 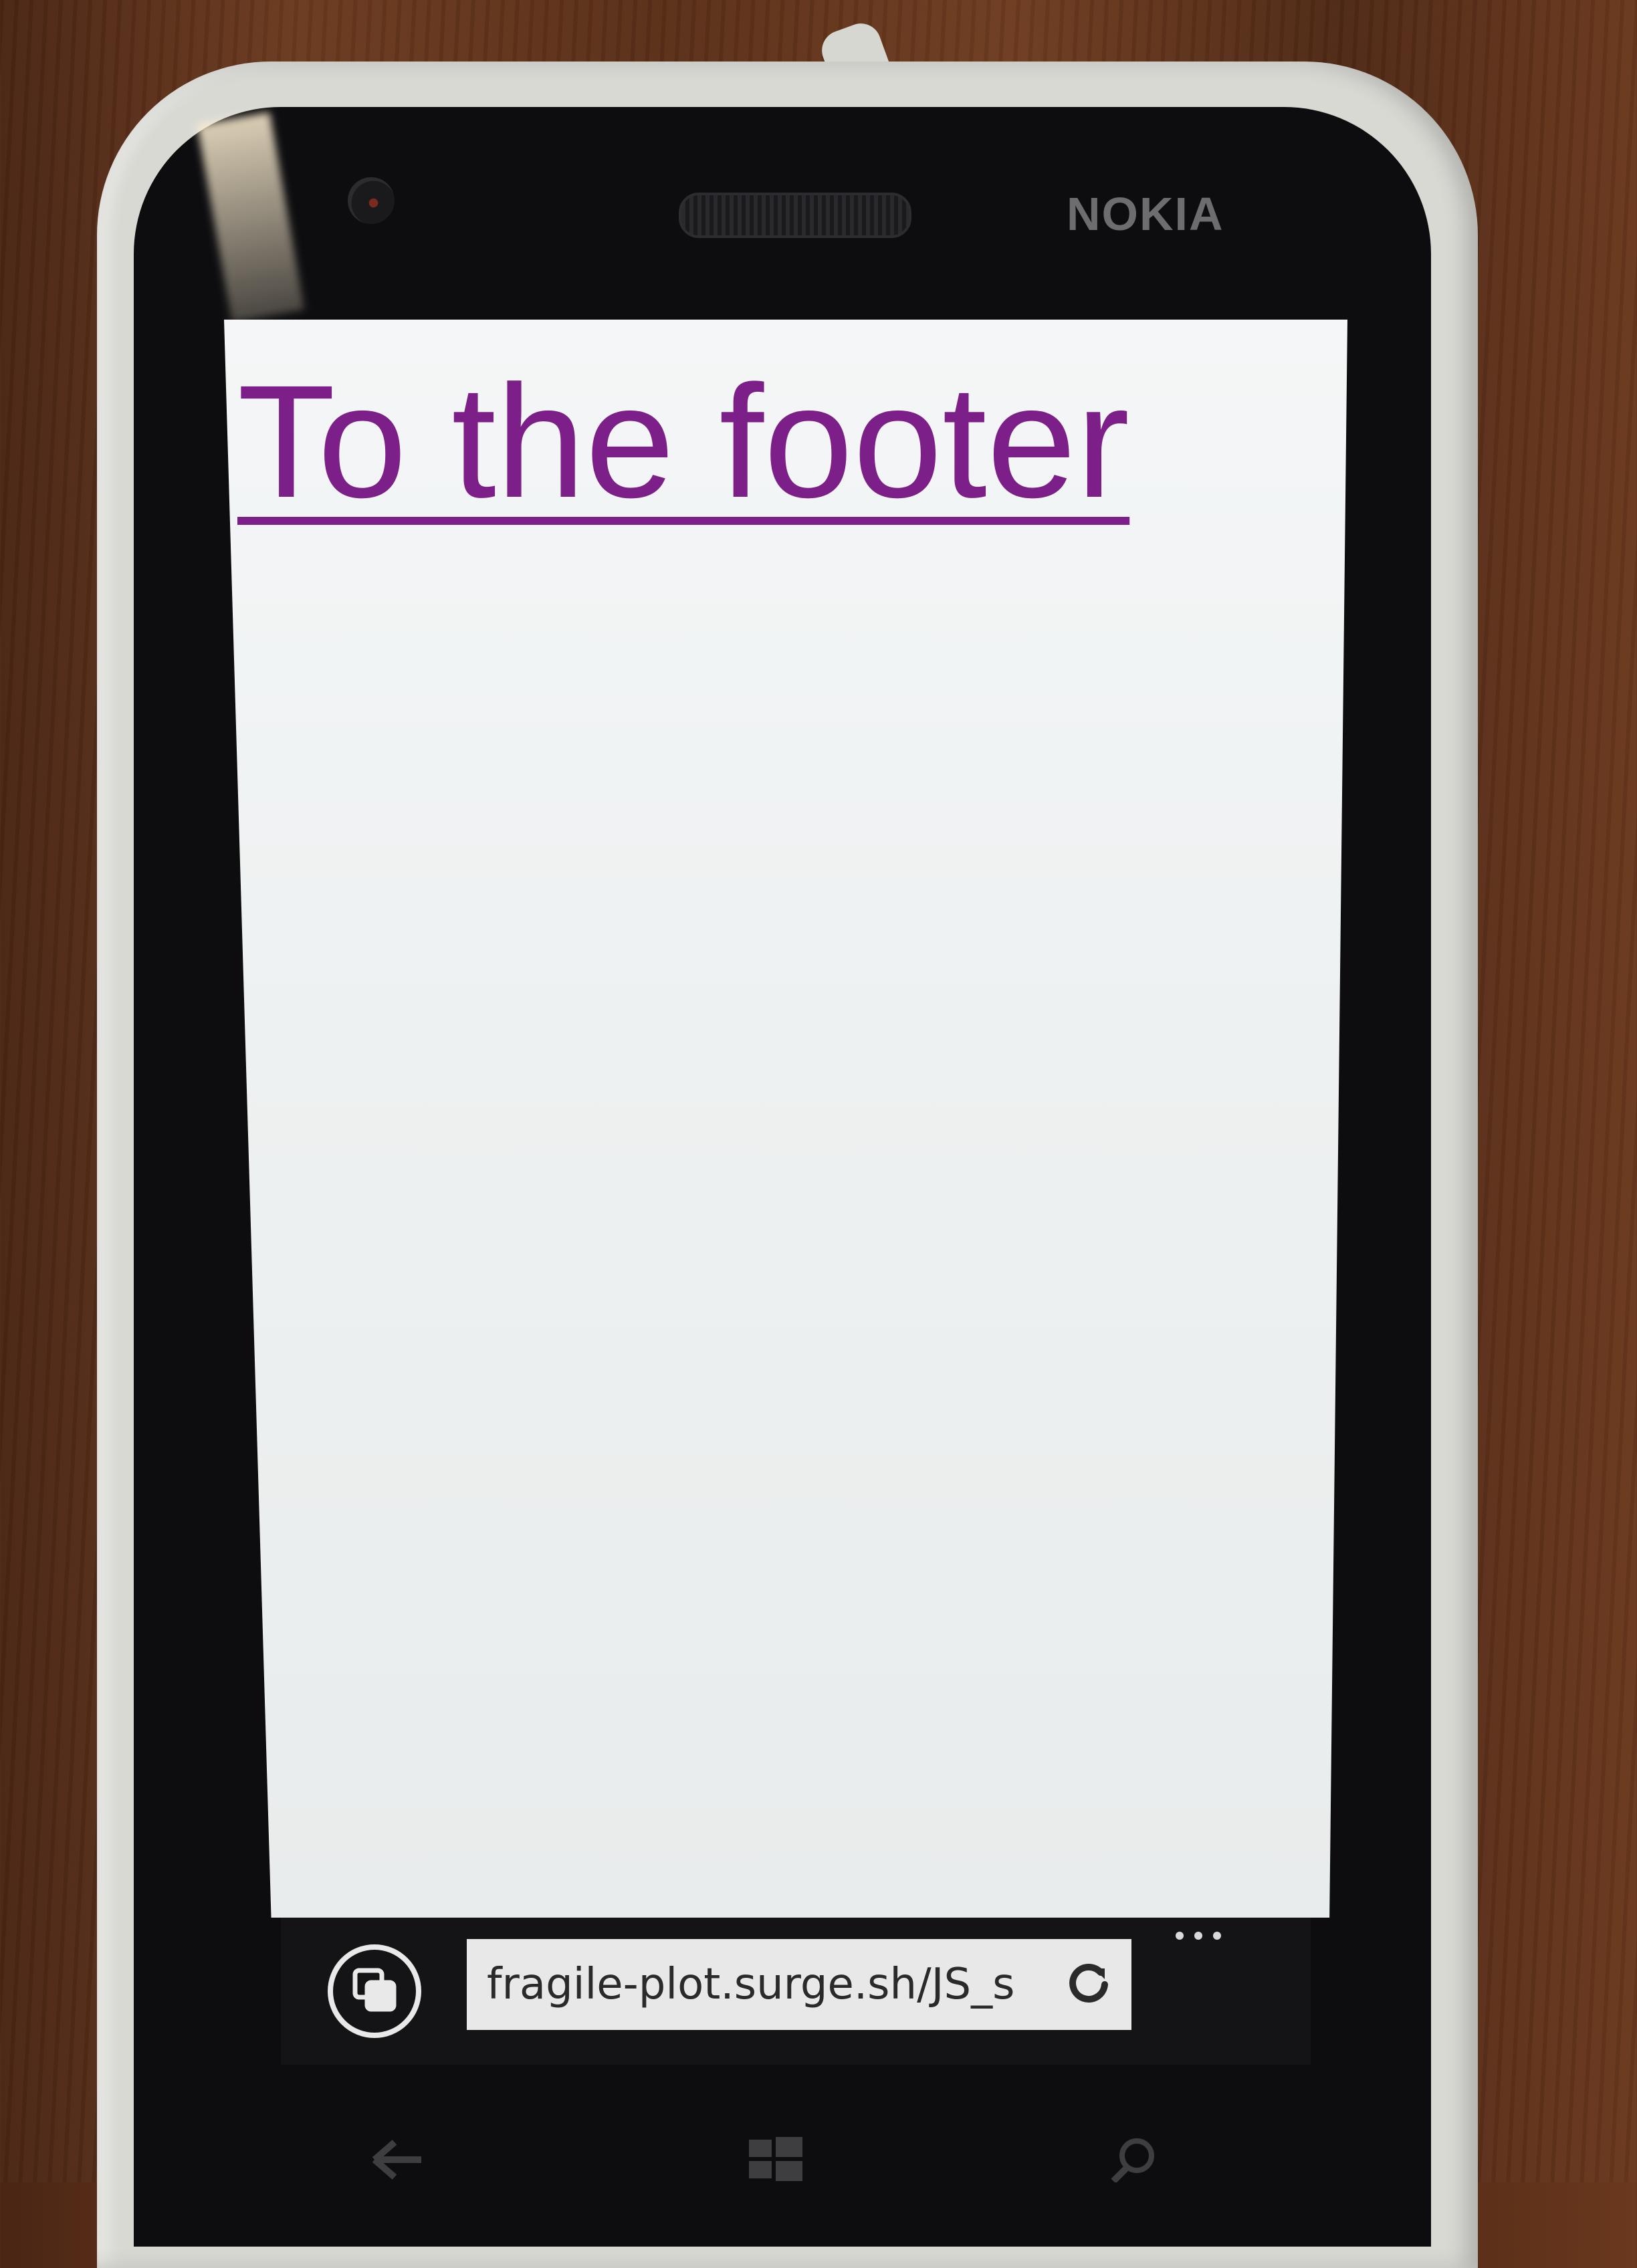 I want to click on back-icon, so click(x=396, y=2160).